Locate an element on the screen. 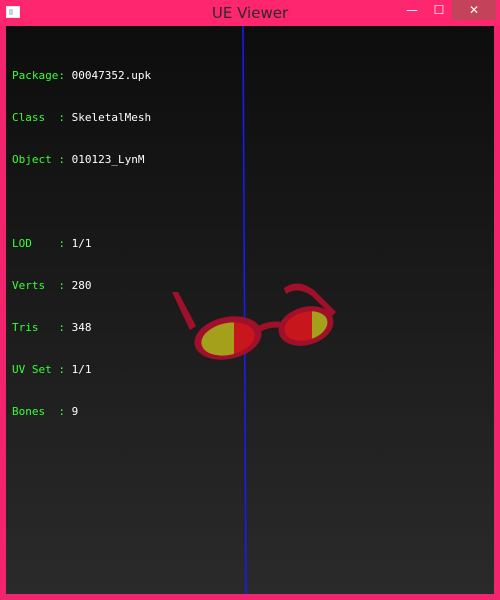  bones-value: 9 is located at coordinates (75, 411).